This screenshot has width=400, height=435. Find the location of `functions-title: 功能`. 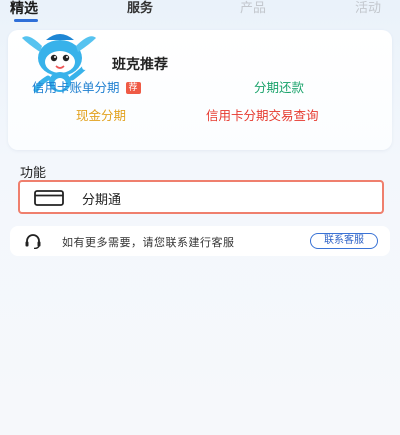

functions-title: 功能 is located at coordinates (33, 173).